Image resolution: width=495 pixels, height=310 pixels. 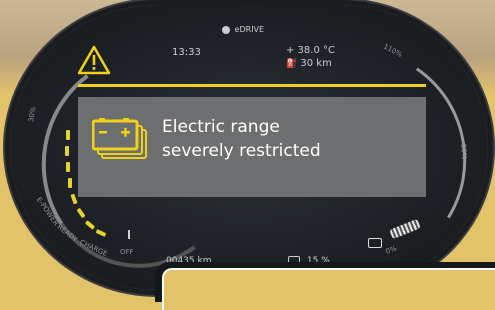 What do you see at coordinates (252, 85) in the screenshot?
I see `alert-divider` at bounding box center [252, 85].